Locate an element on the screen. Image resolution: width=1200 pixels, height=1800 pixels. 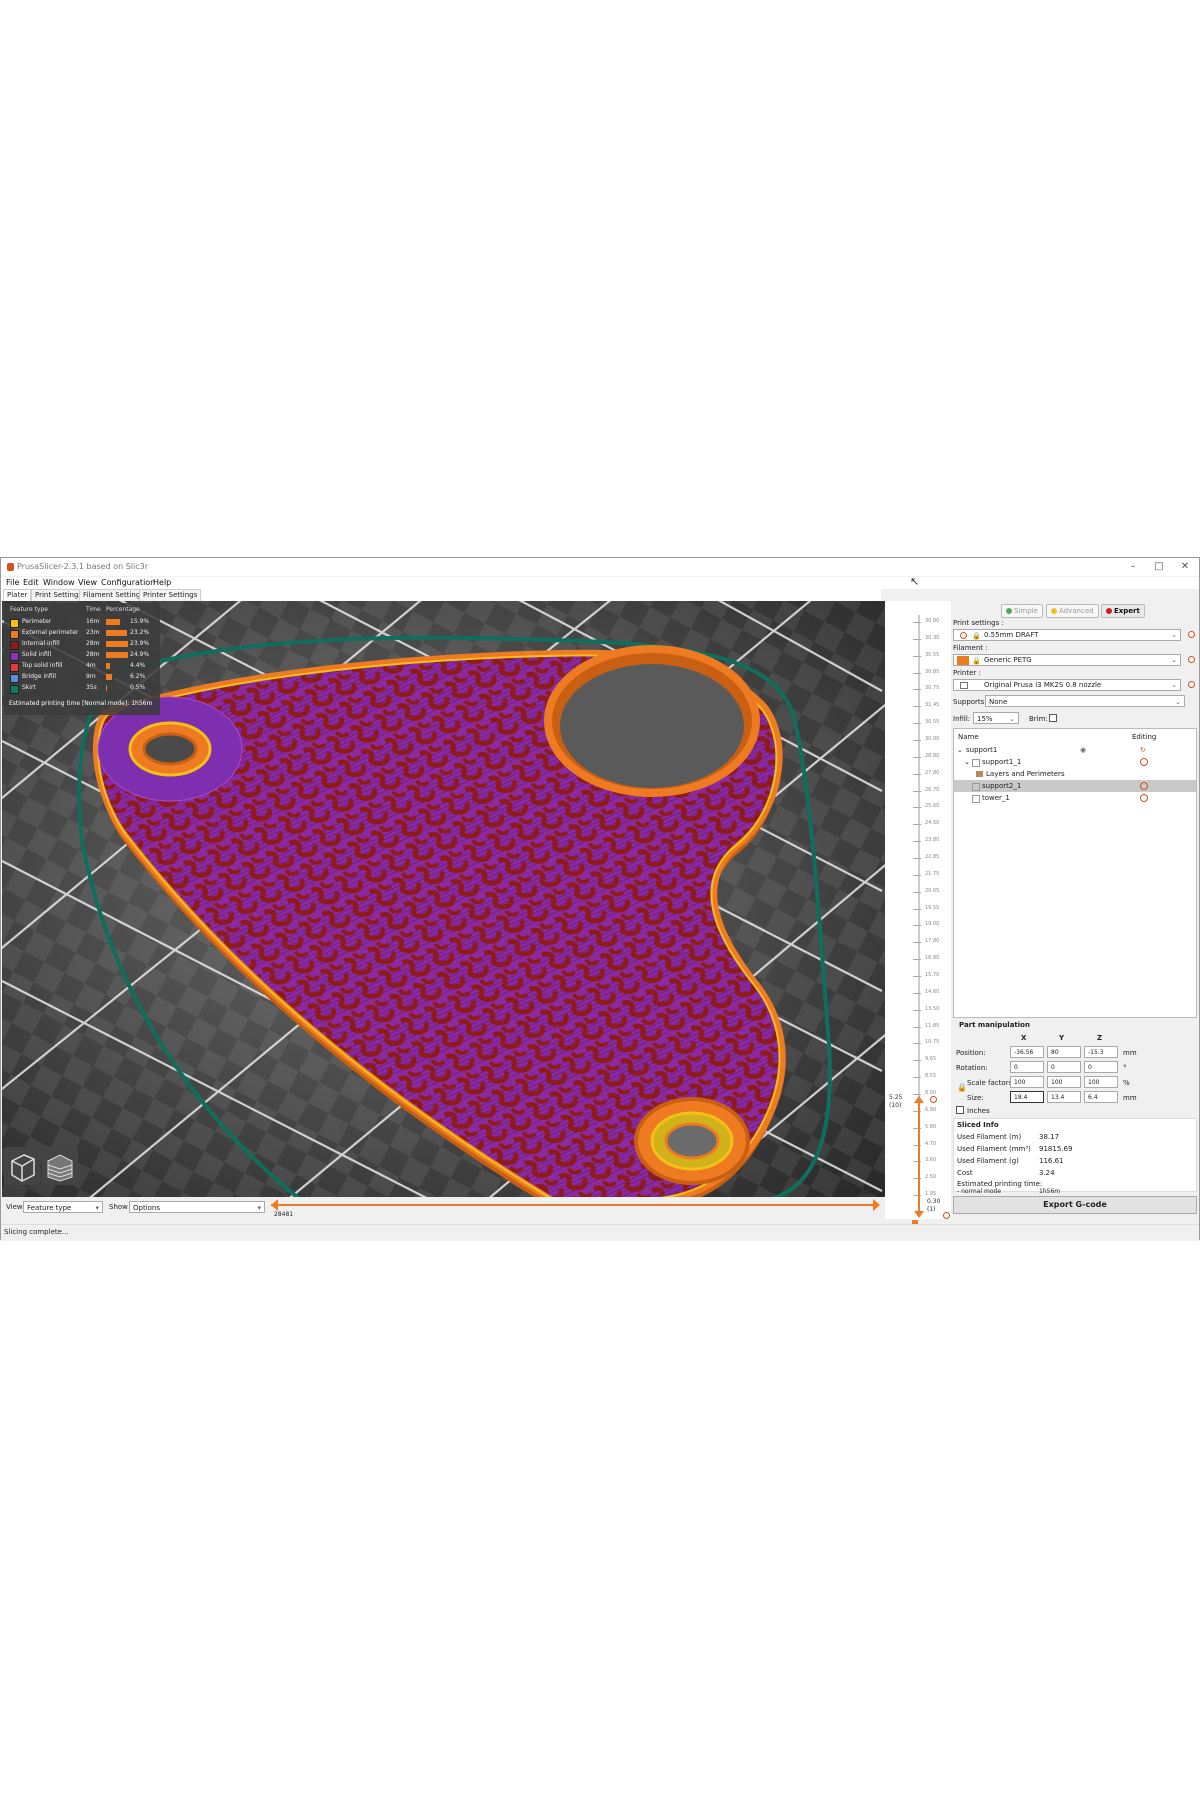
horizontal-move-slider is located at coordinates (574, 1205).